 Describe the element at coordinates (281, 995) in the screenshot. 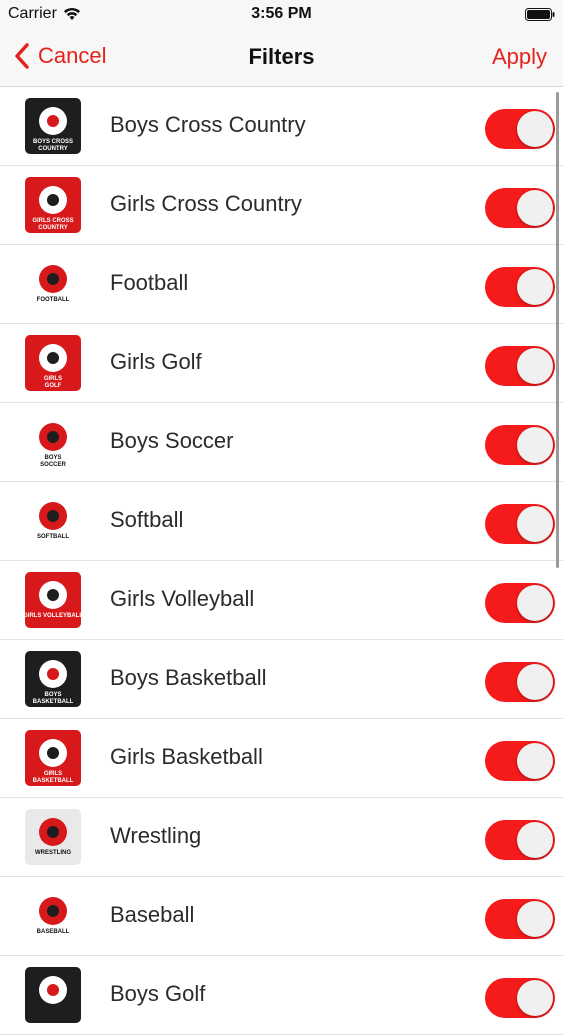

I see `filter-row: Boys Golf` at that location.